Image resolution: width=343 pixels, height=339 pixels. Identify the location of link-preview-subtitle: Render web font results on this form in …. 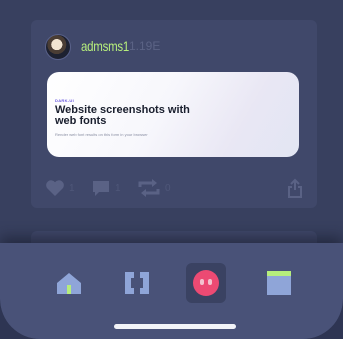
(101, 134).